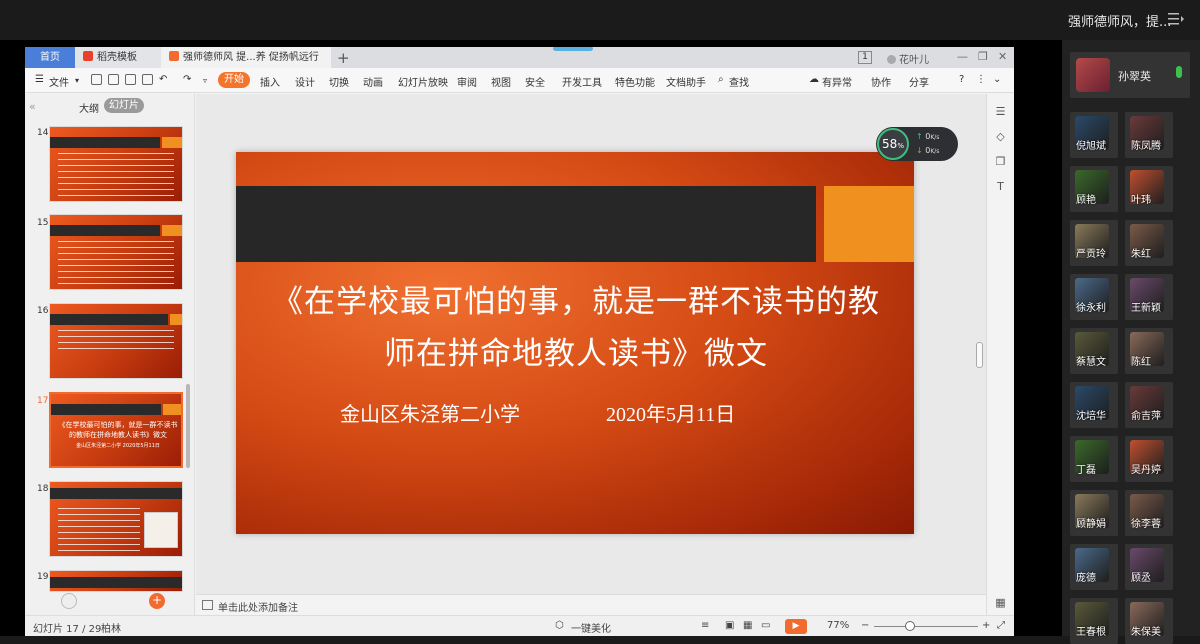 Image resolution: width=1200 pixels, height=644 pixels. Describe the element at coordinates (1176, 19) in the screenshot. I see `list-menu-icon` at that location.